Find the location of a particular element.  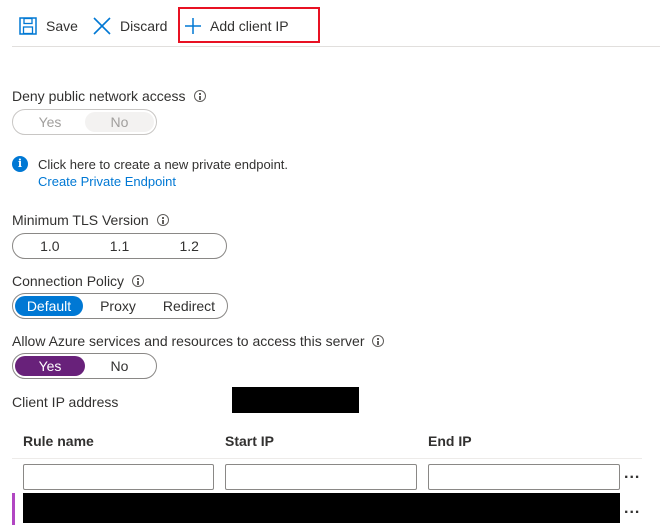

start-ip-input is located at coordinates (321, 477).